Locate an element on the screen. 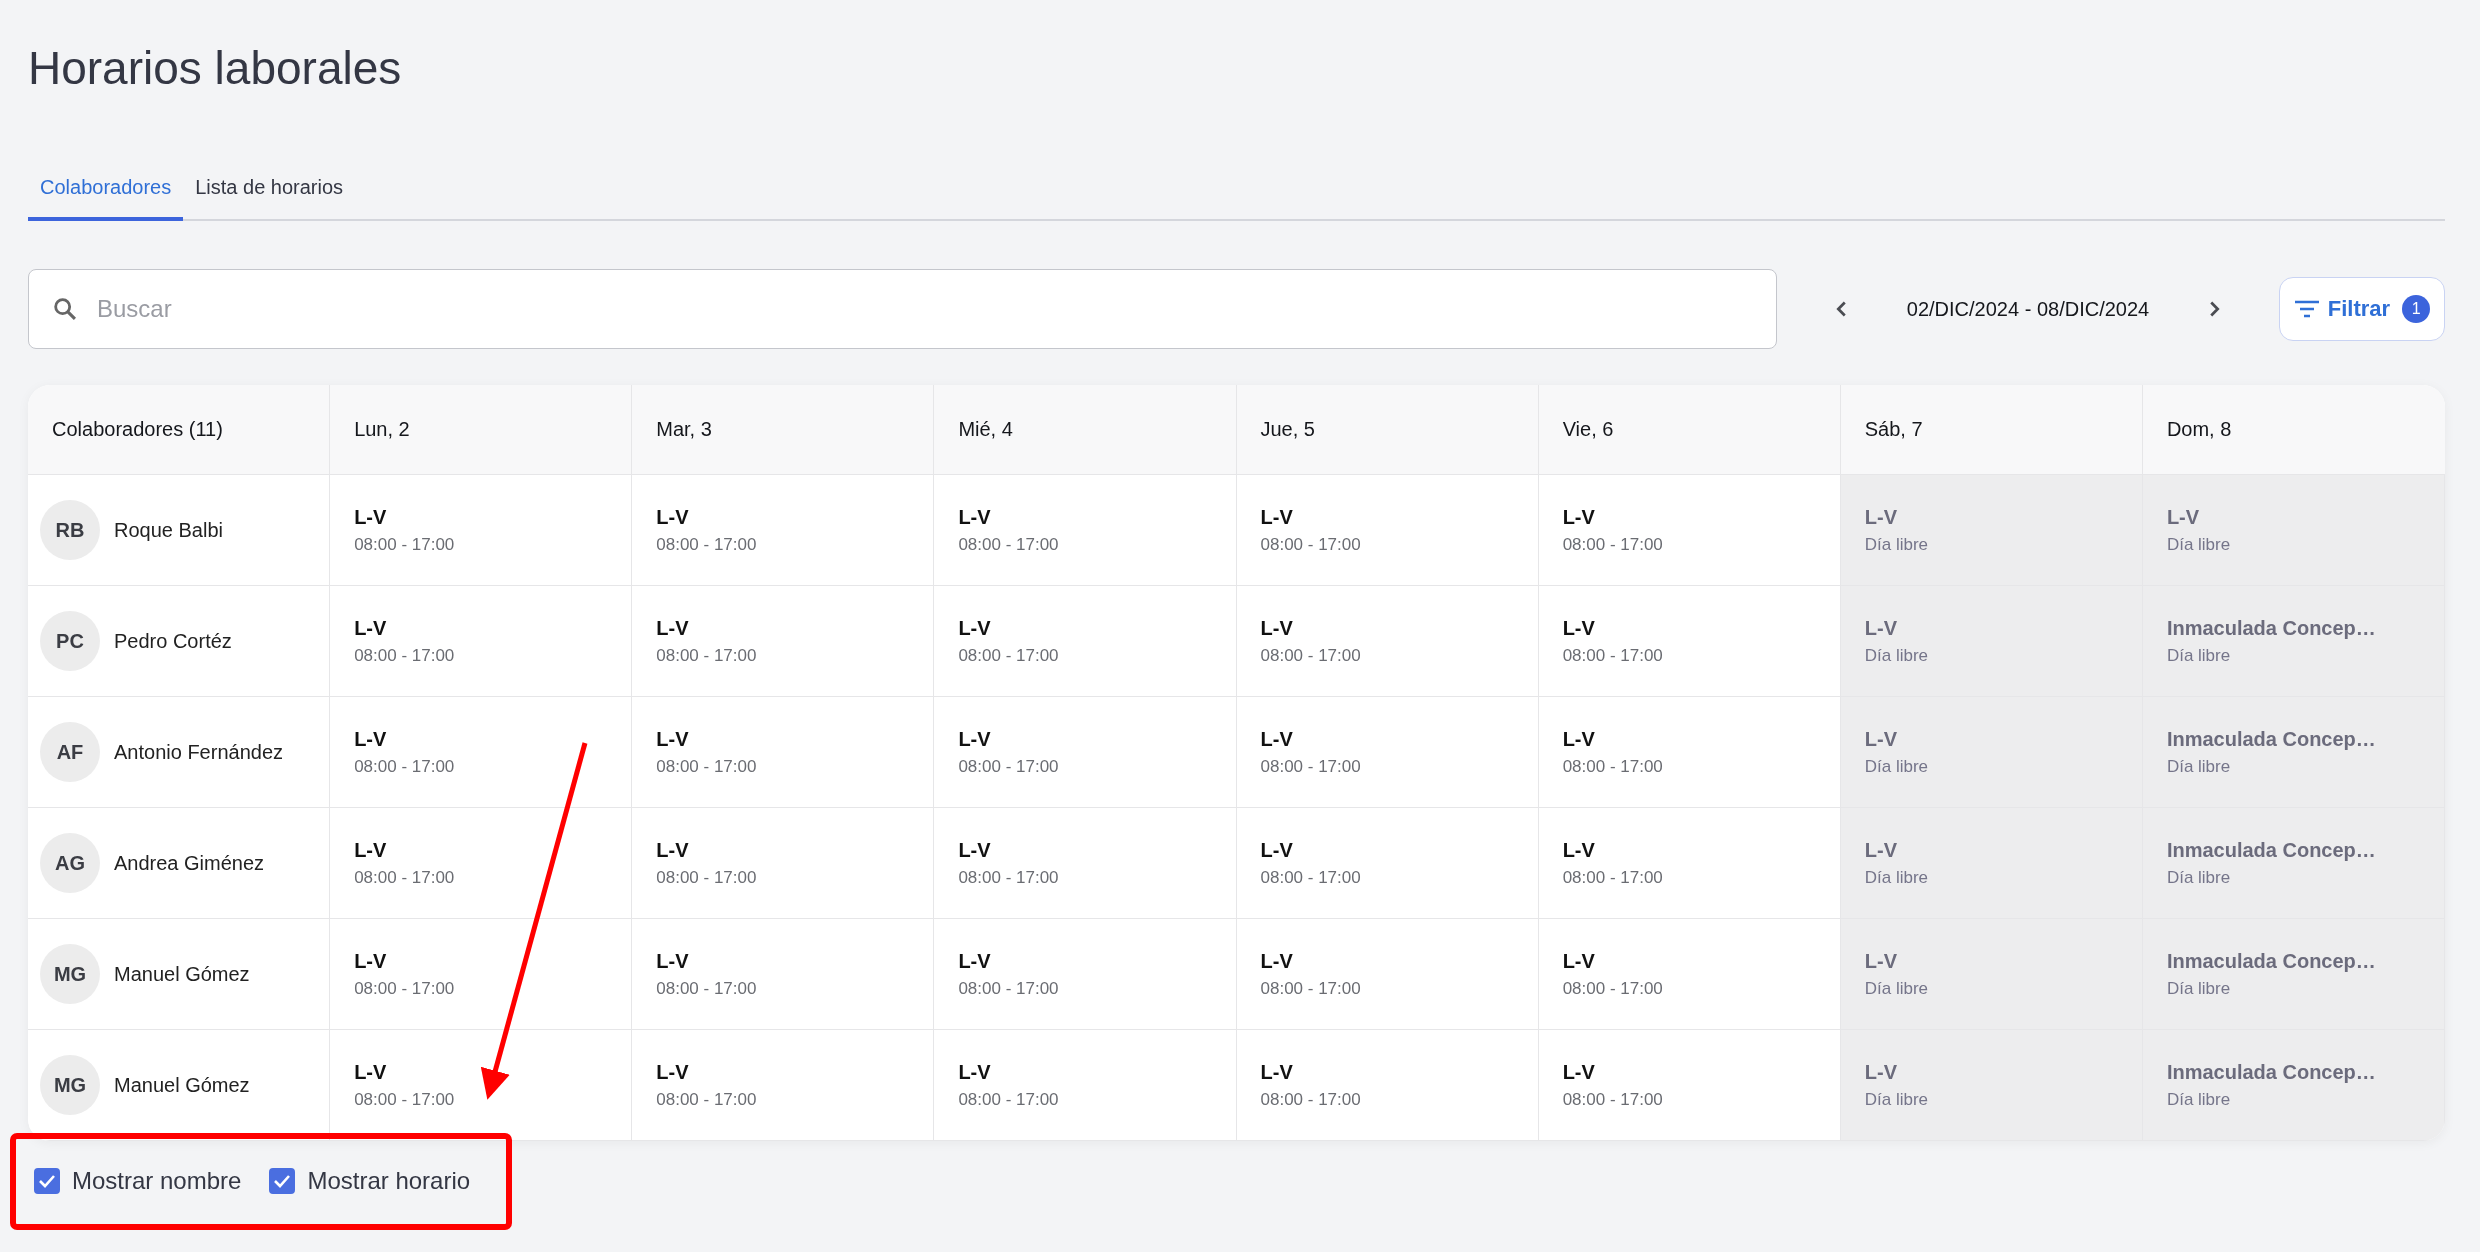 Image resolution: width=2480 pixels, height=1252 pixels. tab: Lista de horarios is located at coordinates (269, 191).